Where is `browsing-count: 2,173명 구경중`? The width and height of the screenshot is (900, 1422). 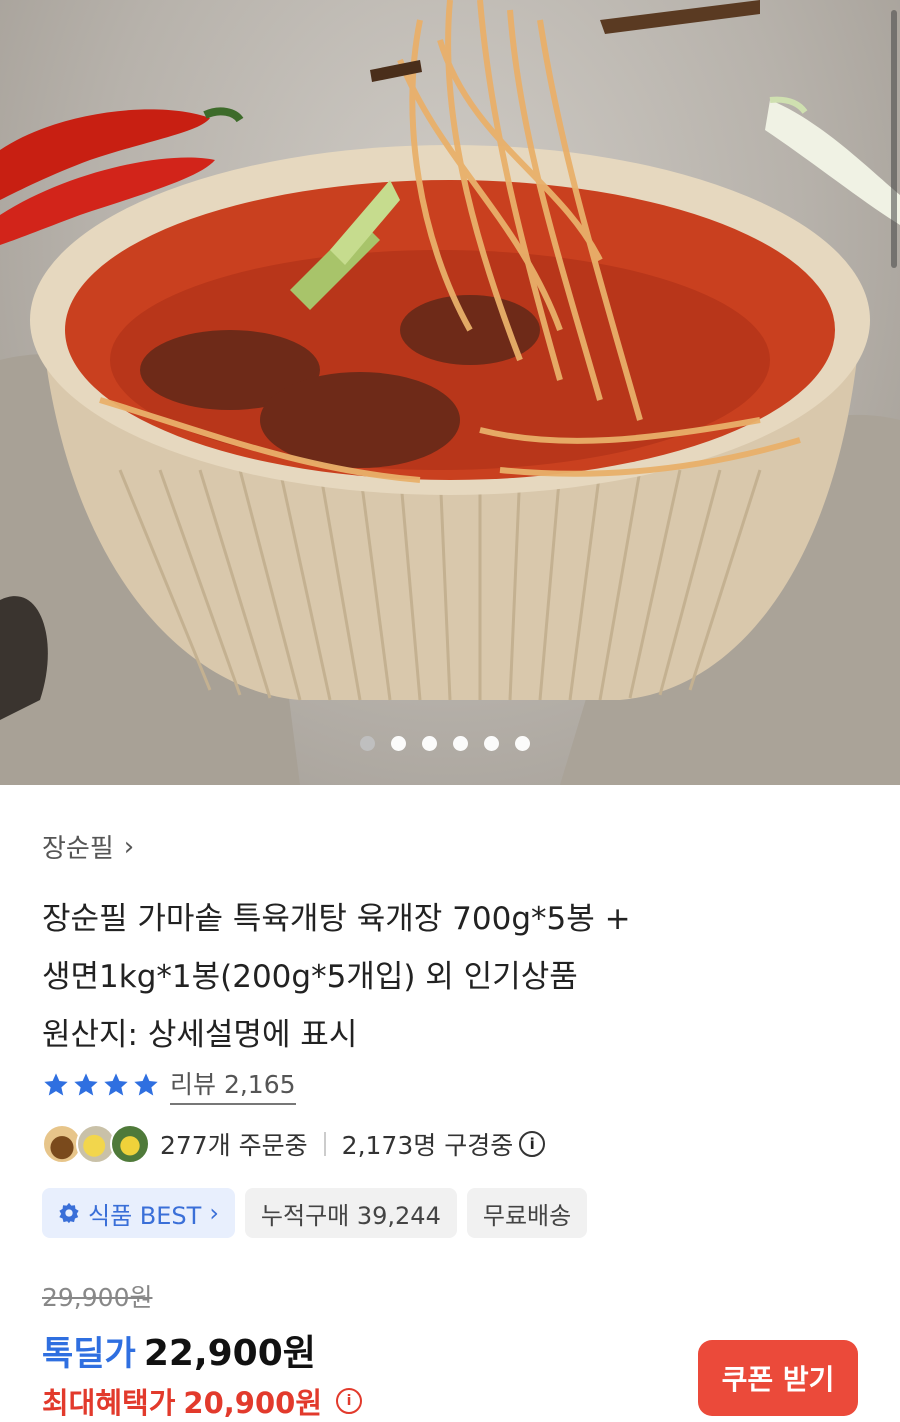
browsing-count: 2,173명 구경중 is located at coordinates (427, 1145).